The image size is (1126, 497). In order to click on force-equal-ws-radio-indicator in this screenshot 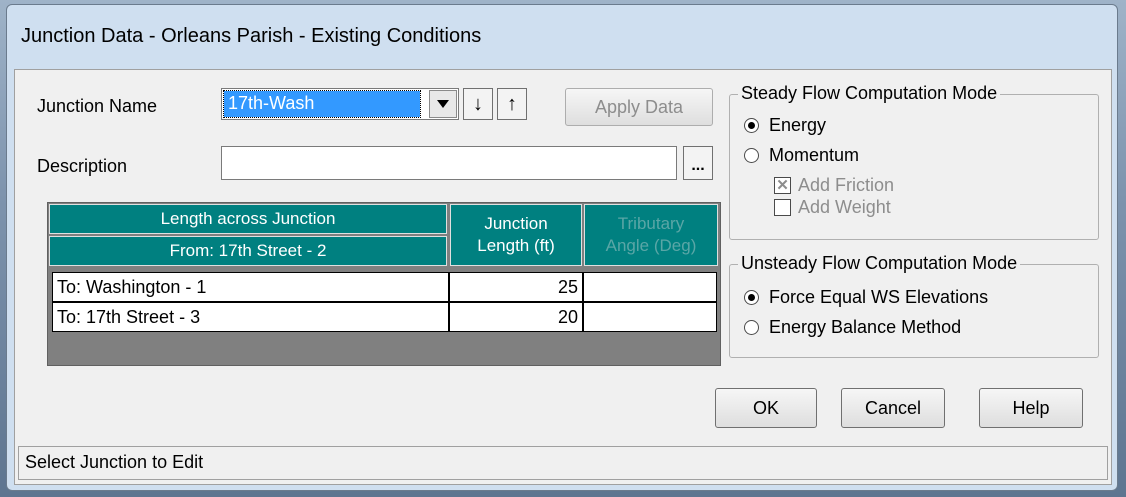, I will do `click(751, 297)`.